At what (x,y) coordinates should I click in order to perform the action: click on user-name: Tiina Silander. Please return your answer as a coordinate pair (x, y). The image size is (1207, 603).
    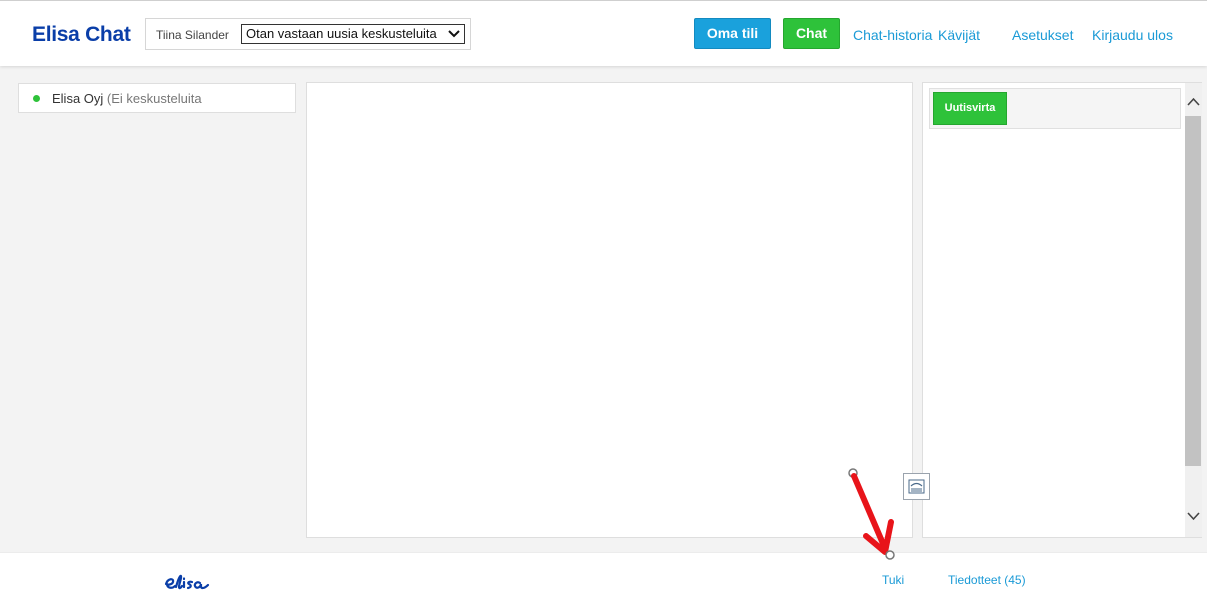
    Looking at the image, I should click on (192, 35).